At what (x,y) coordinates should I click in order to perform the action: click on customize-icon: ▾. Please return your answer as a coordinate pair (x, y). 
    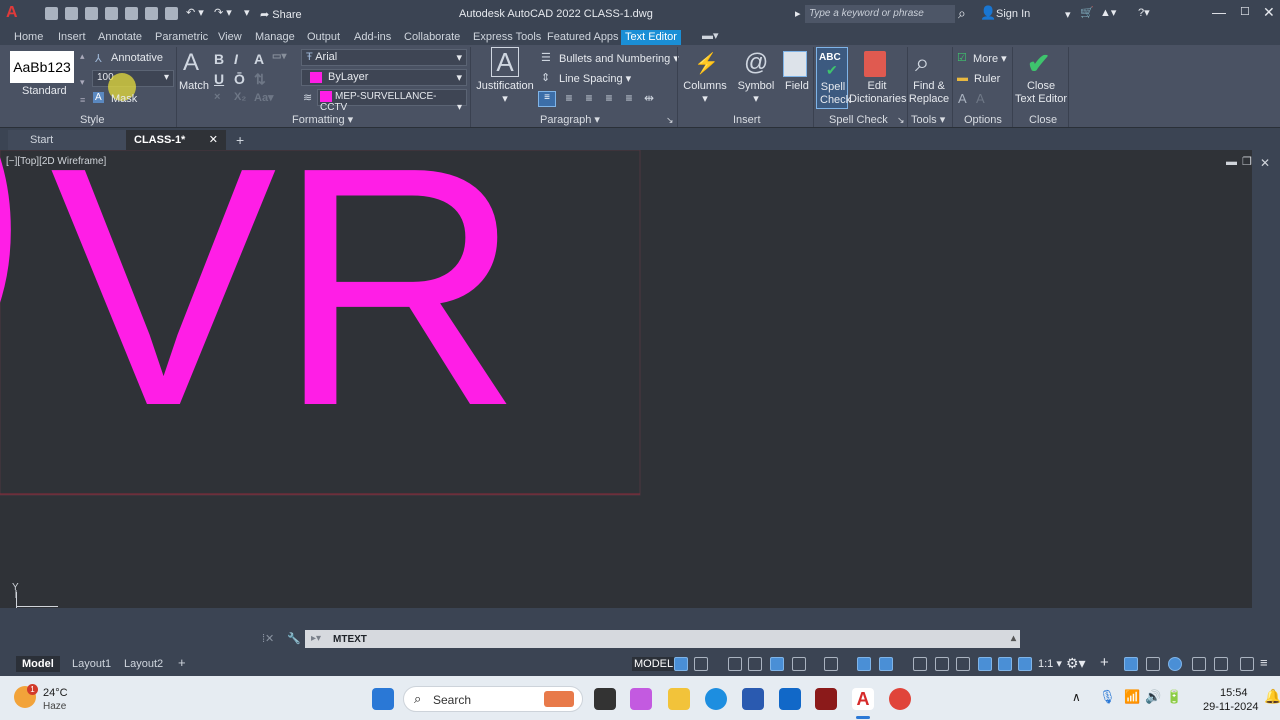
    Looking at the image, I should click on (247, 12).